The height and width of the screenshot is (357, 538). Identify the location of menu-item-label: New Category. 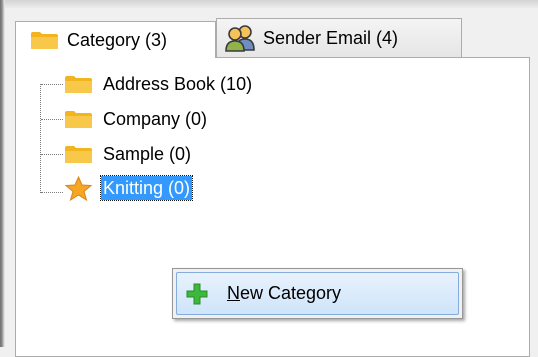
(284, 293).